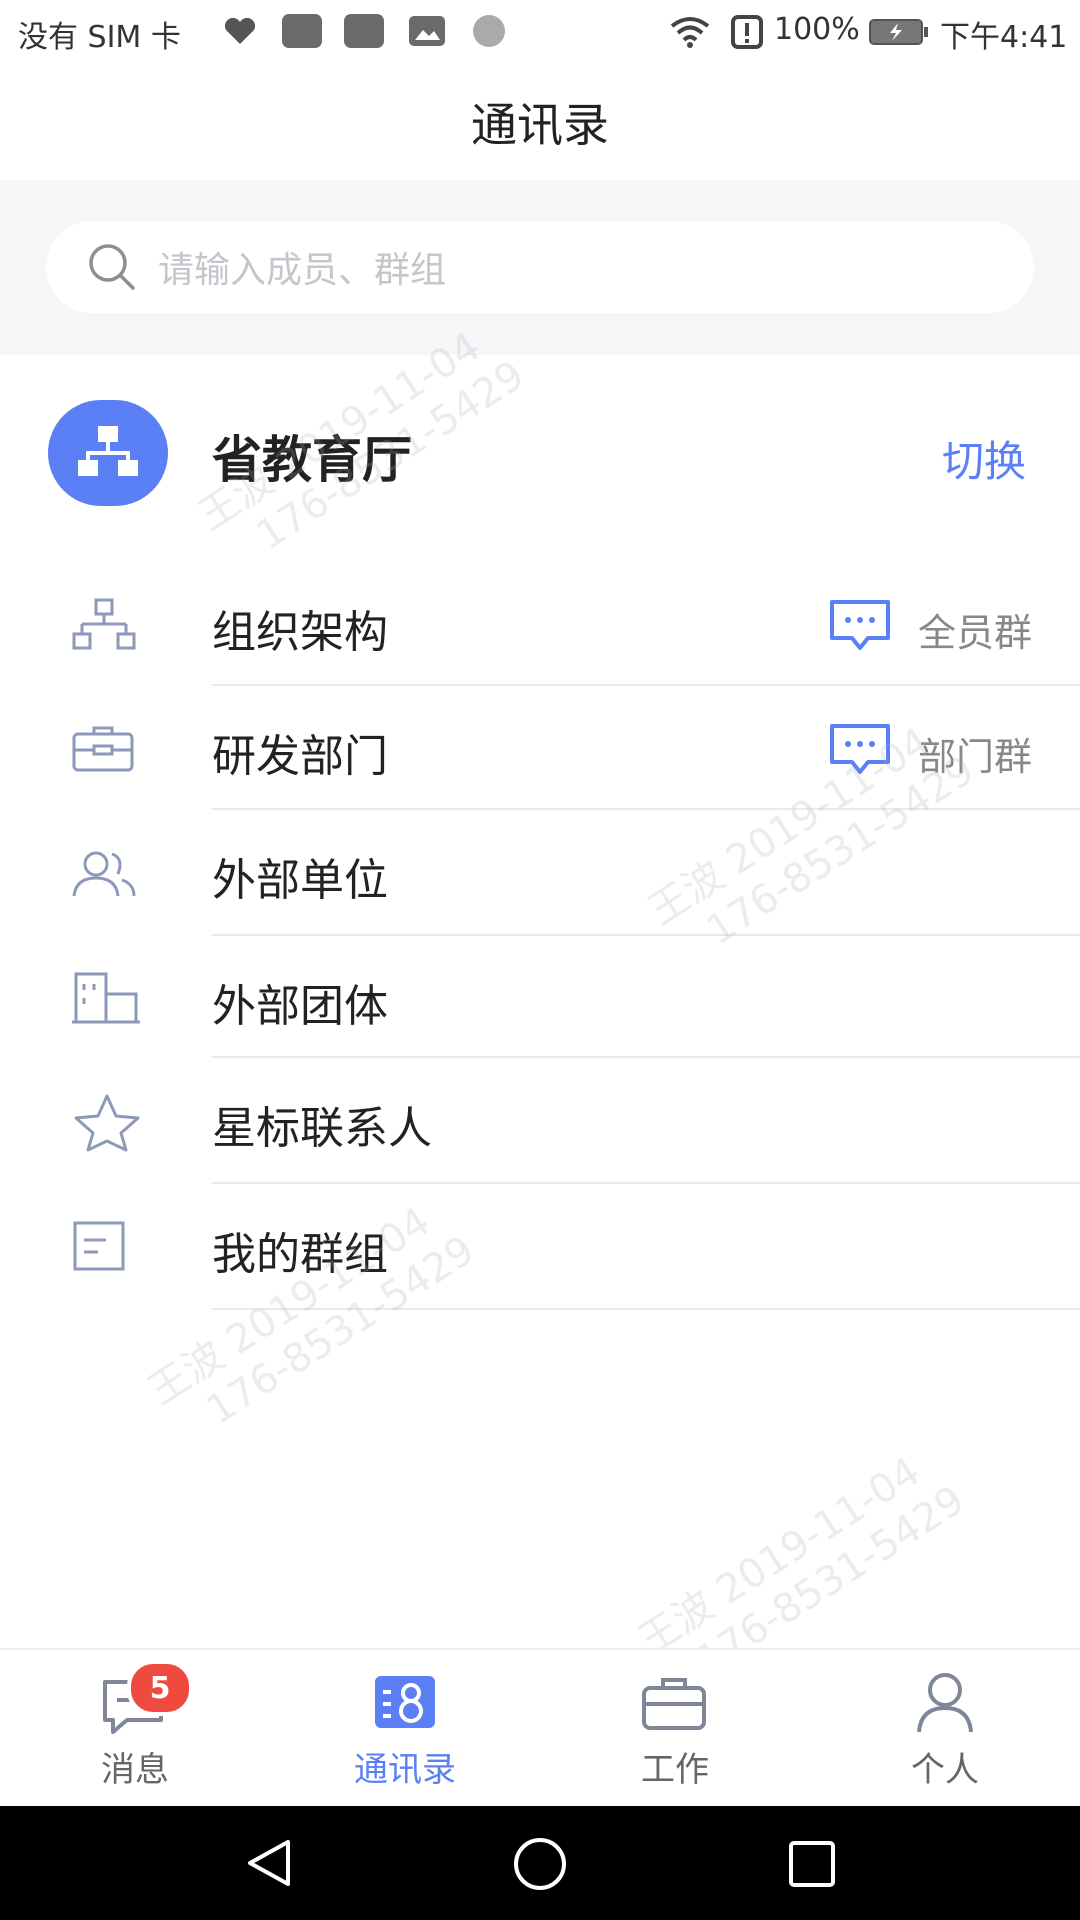 This screenshot has width=1080, height=1920. I want to click on unread-badge: 5, so click(160, 1688).